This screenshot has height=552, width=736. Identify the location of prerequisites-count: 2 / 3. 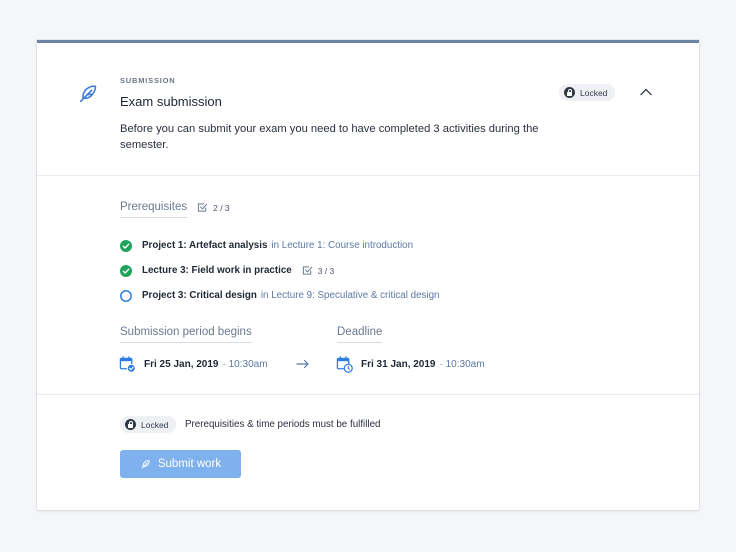
(213, 207).